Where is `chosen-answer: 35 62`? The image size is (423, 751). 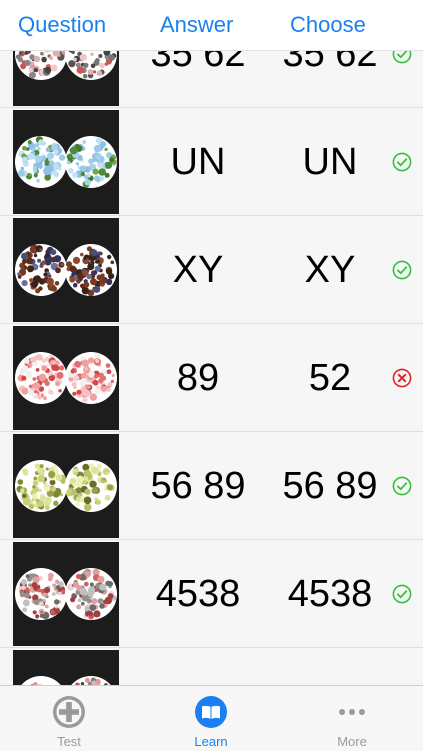 chosen-answer: 35 62 is located at coordinates (330, 79).